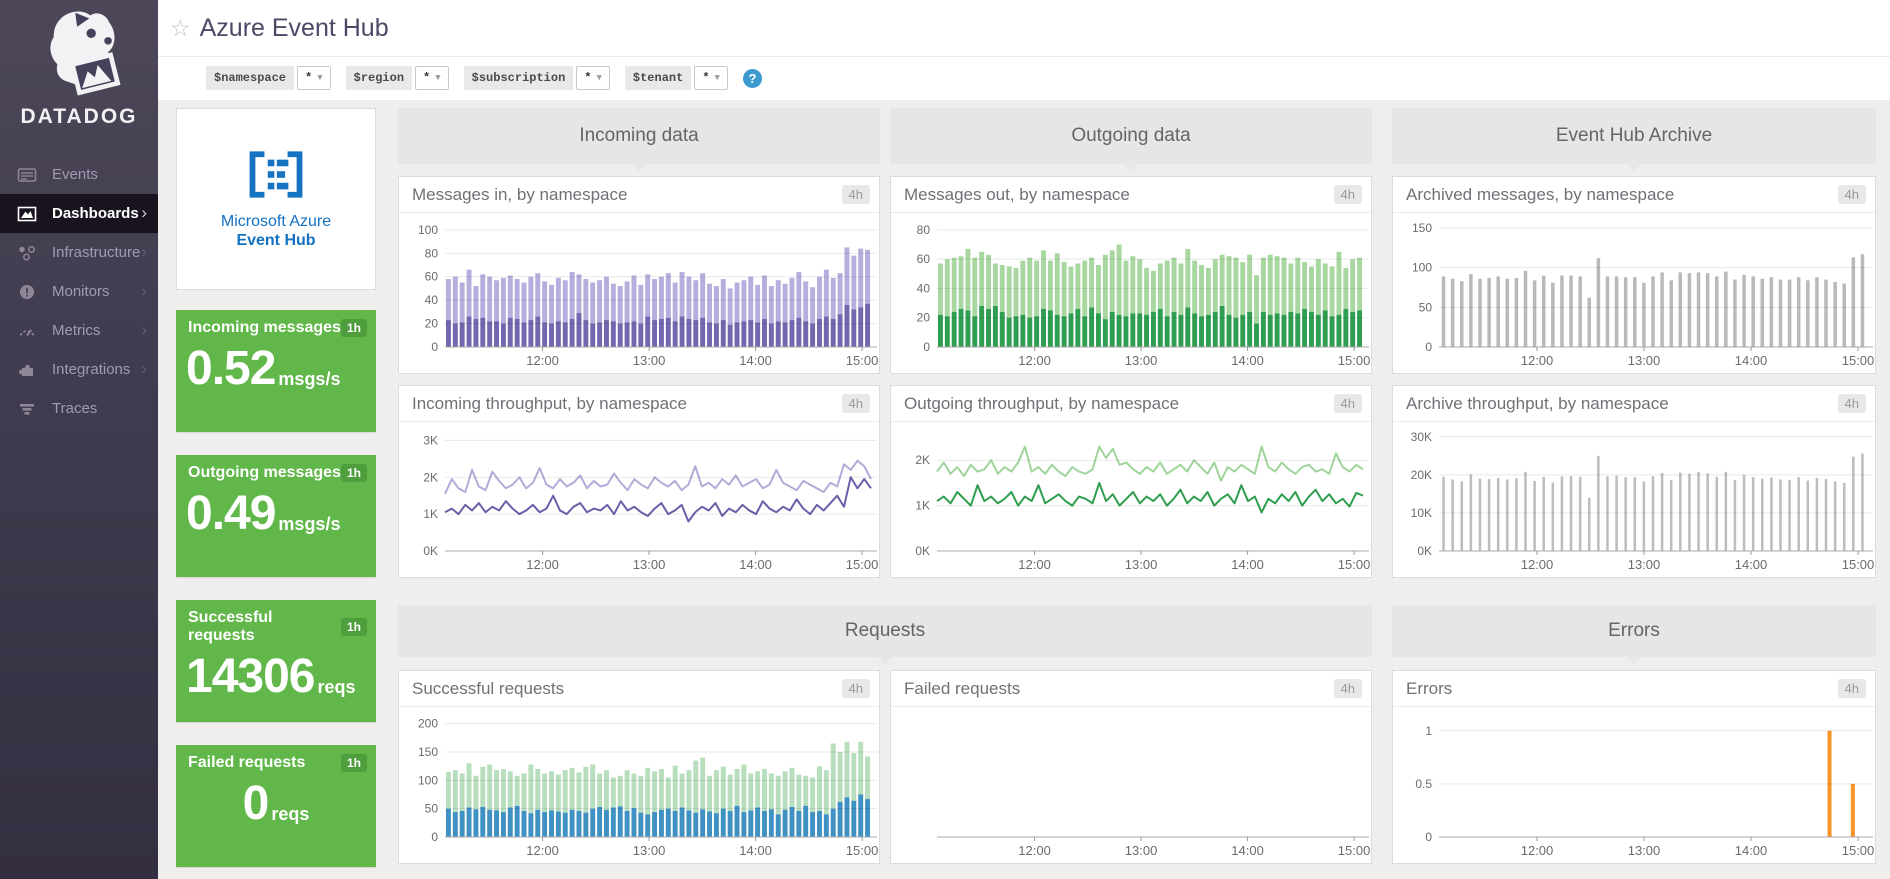  Describe the element at coordinates (430, 514) in the screenshot. I see `svg-text: 1K` at that location.